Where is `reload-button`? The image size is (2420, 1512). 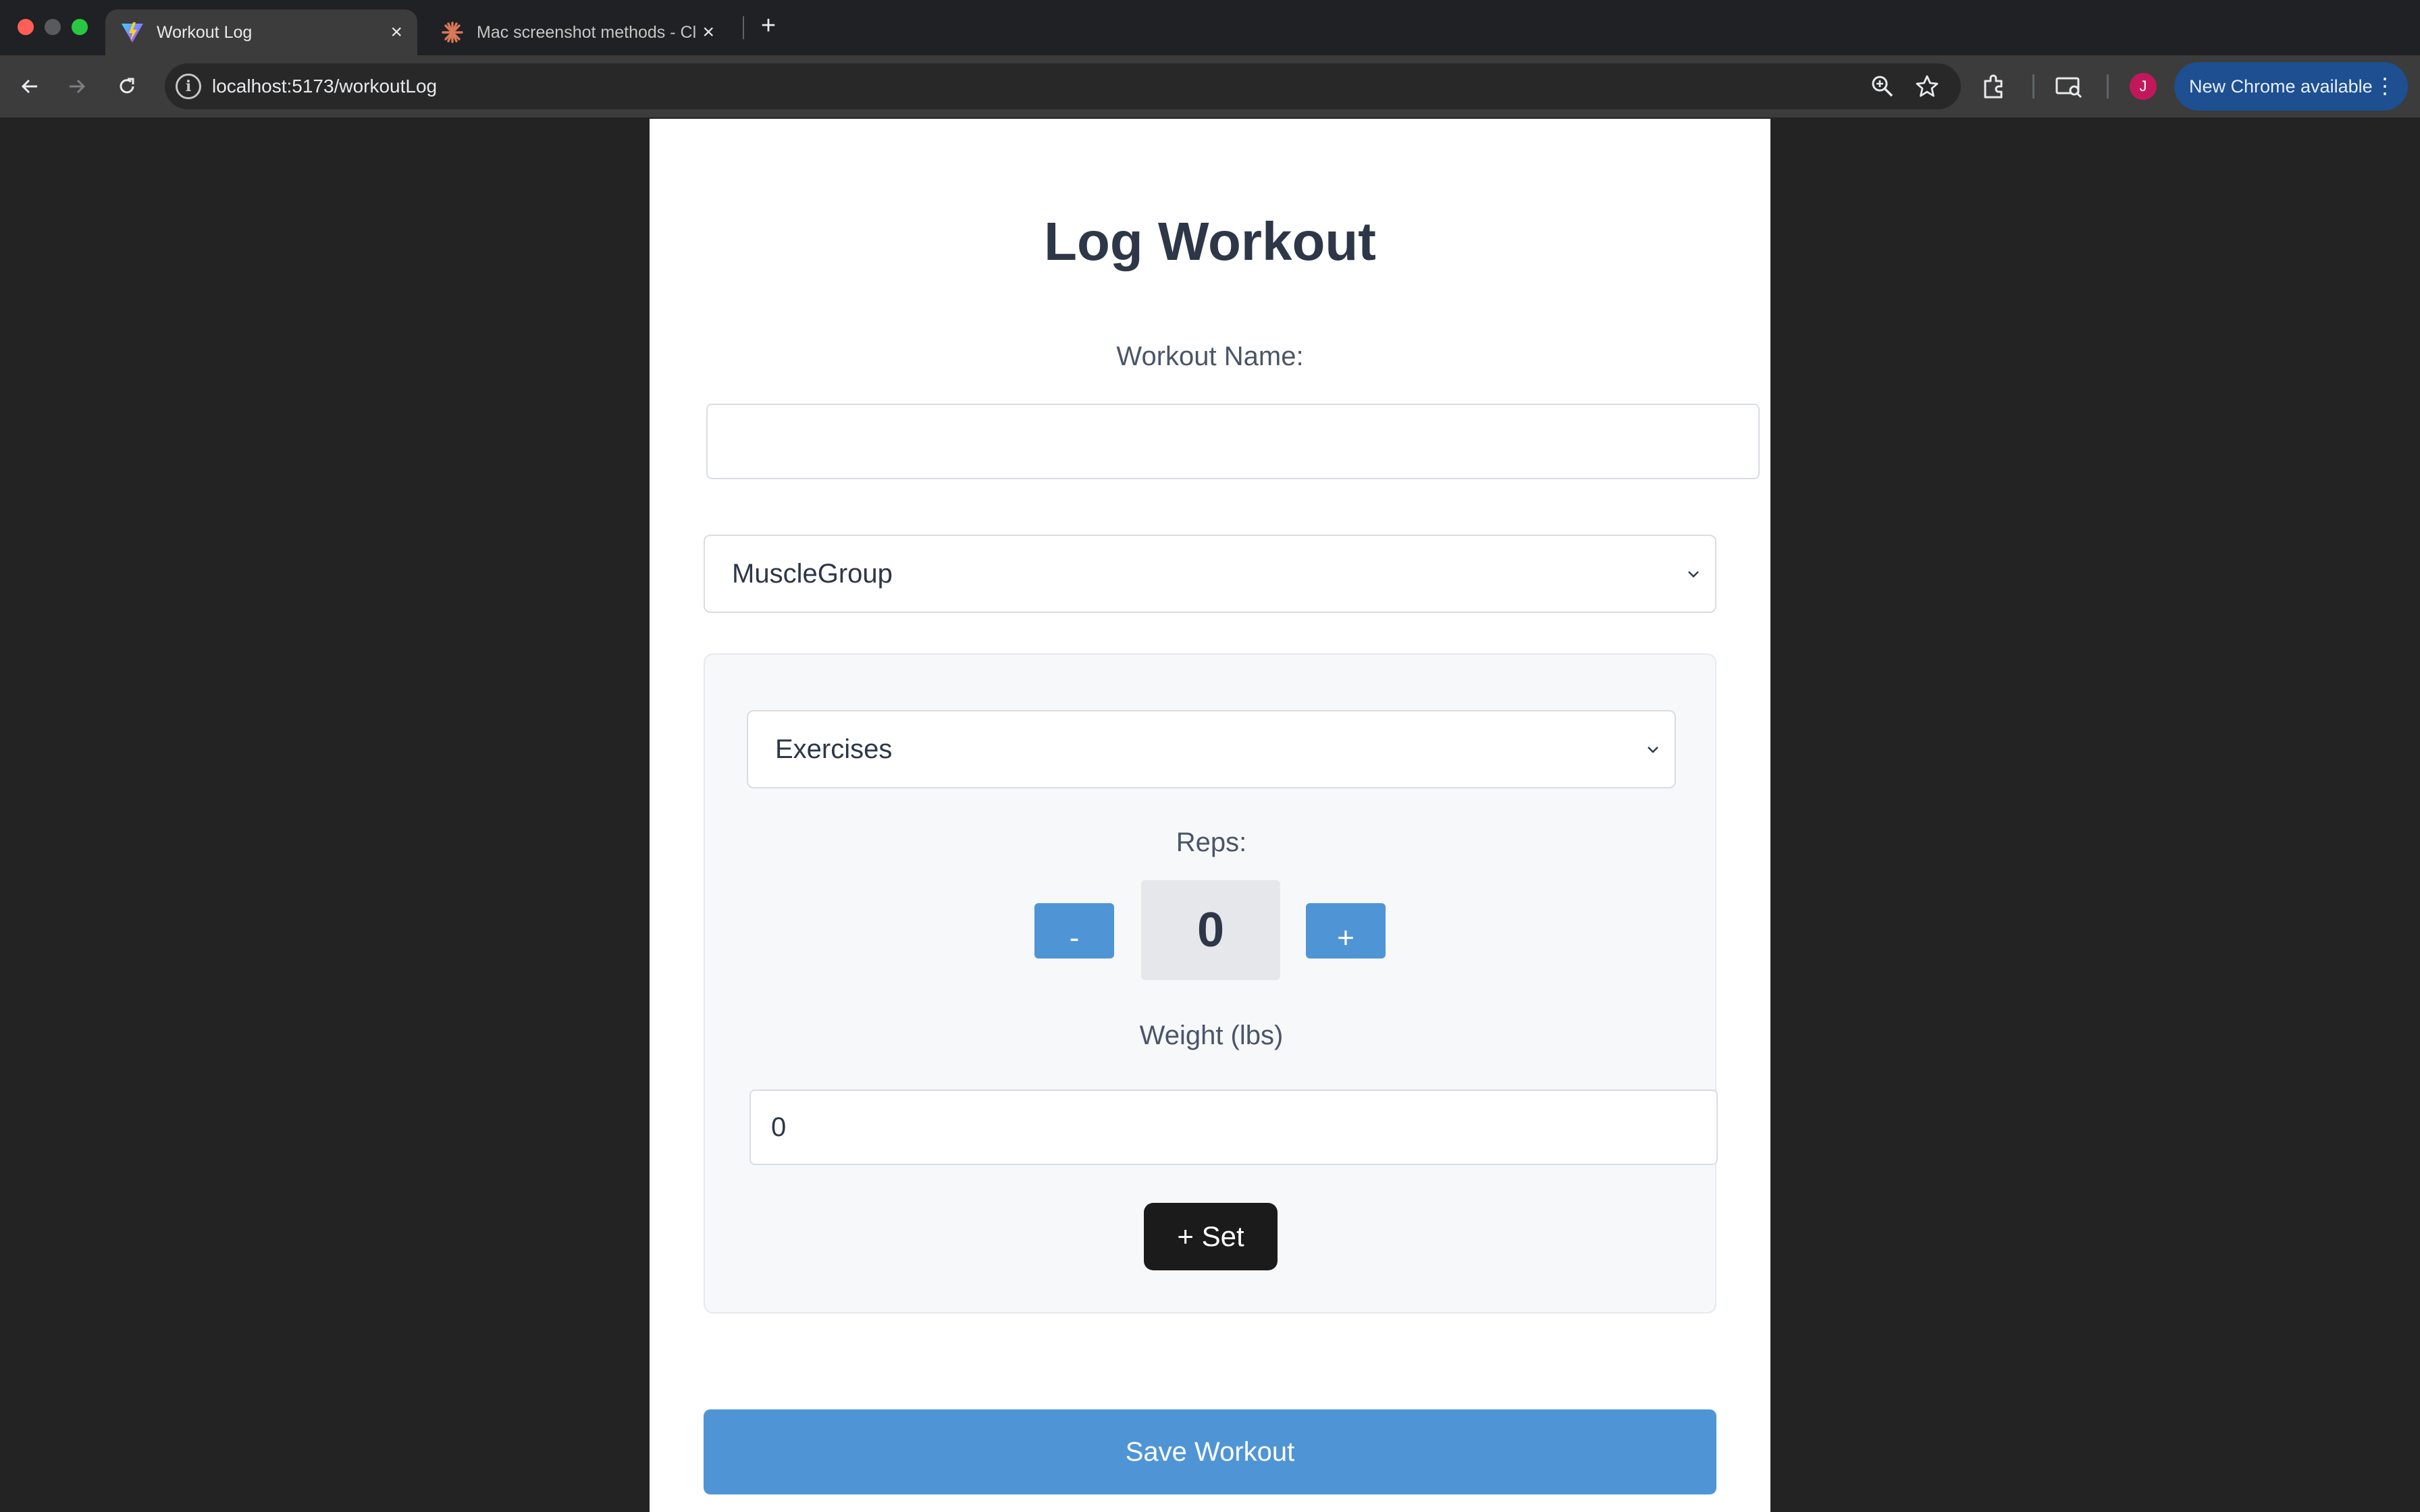
reload-button is located at coordinates (126, 87).